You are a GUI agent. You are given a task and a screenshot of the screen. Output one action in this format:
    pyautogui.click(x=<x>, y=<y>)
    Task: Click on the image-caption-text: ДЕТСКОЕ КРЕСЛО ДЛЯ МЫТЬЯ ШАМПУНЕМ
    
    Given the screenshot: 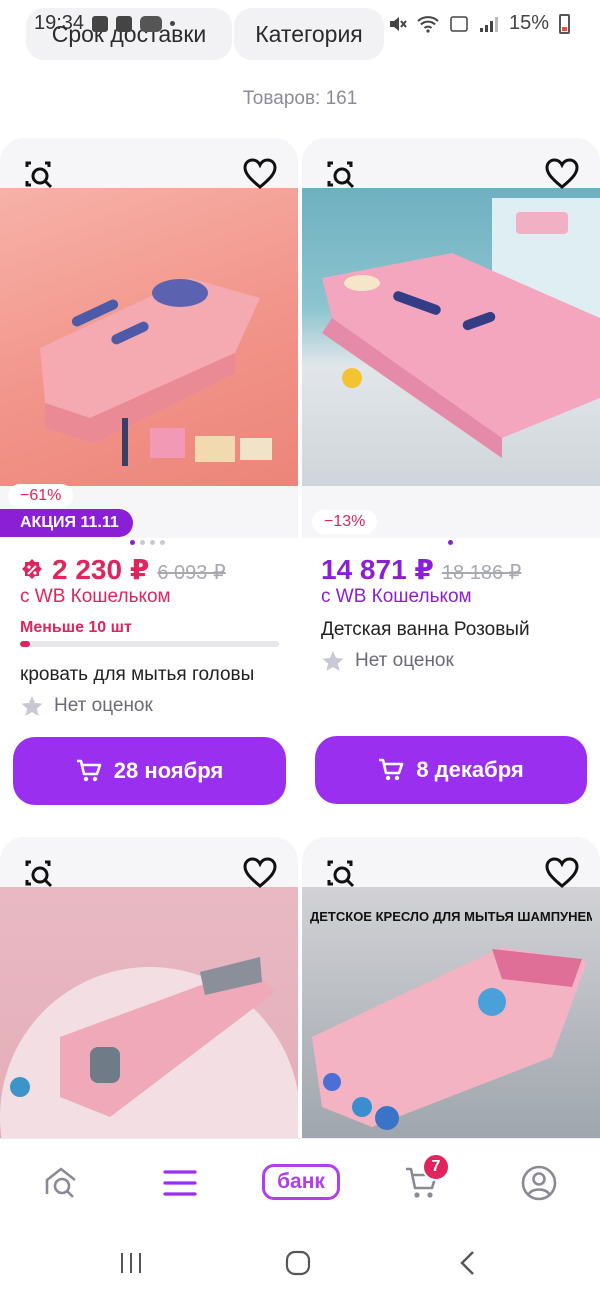 What is the action you would take?
    pyautogui.click(x=451, y=916)
    